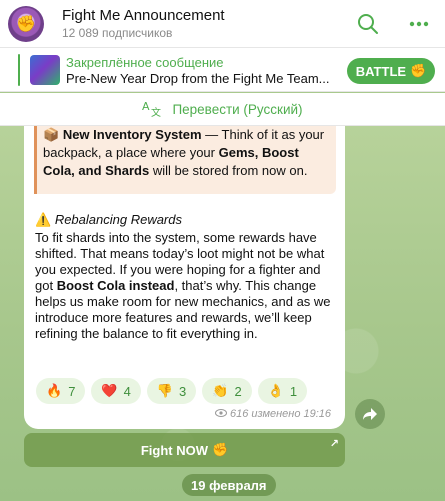  I want to click on pinned-indicator, so click(19, 70).